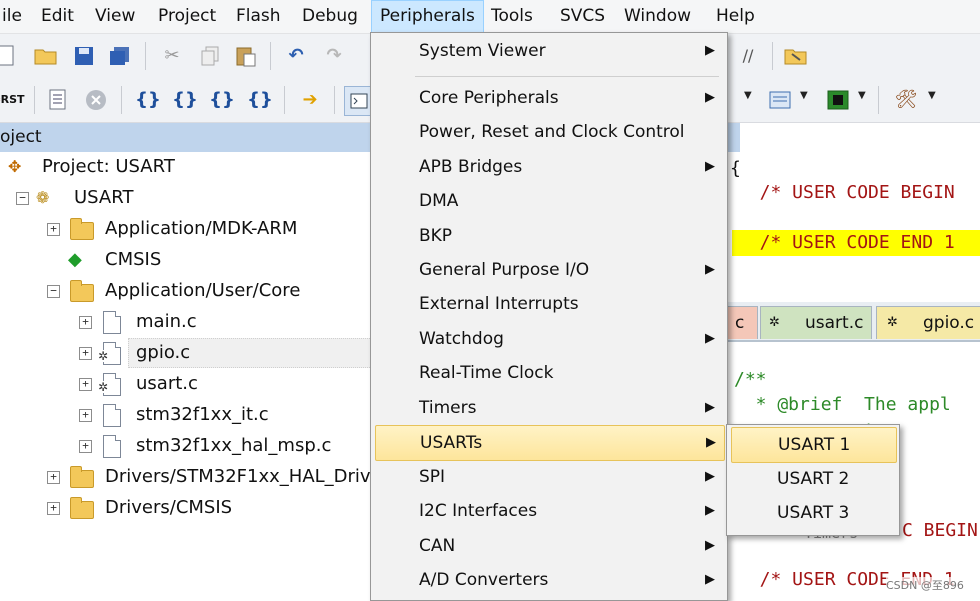 Image resolution: width=980 pixels, height=601 pixels. I want to click on tree-item-file: + stm32f1xx_hal_msp.c, so click(186, 446).